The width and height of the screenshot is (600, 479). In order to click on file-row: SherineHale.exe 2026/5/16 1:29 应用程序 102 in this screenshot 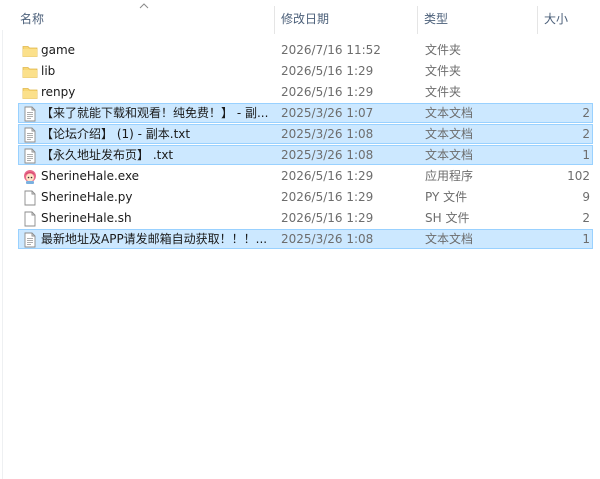, I will do `click(305, 176)`.